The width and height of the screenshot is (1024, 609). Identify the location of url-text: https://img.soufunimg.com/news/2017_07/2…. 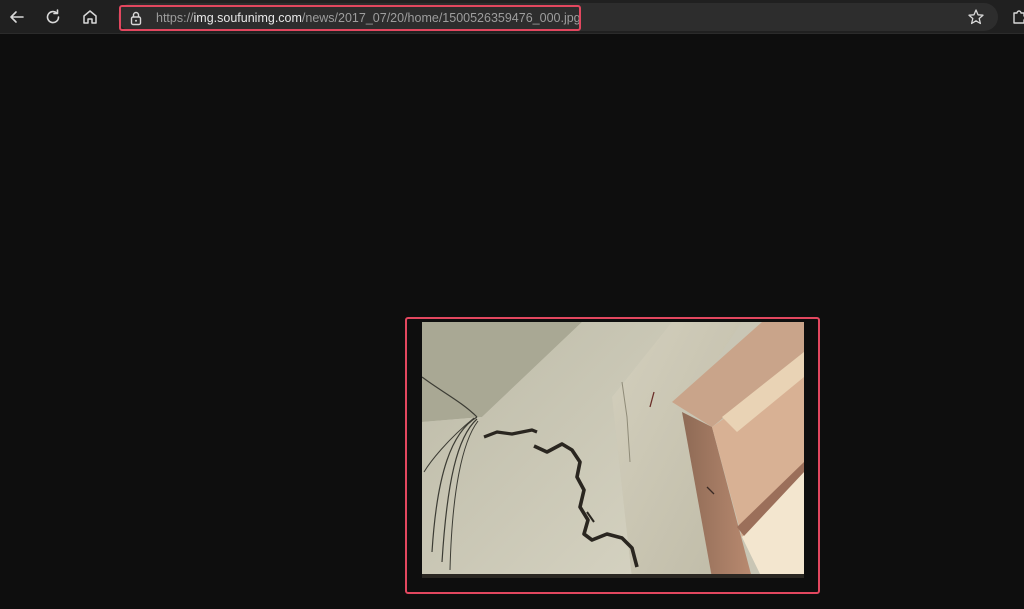
(368, 18).